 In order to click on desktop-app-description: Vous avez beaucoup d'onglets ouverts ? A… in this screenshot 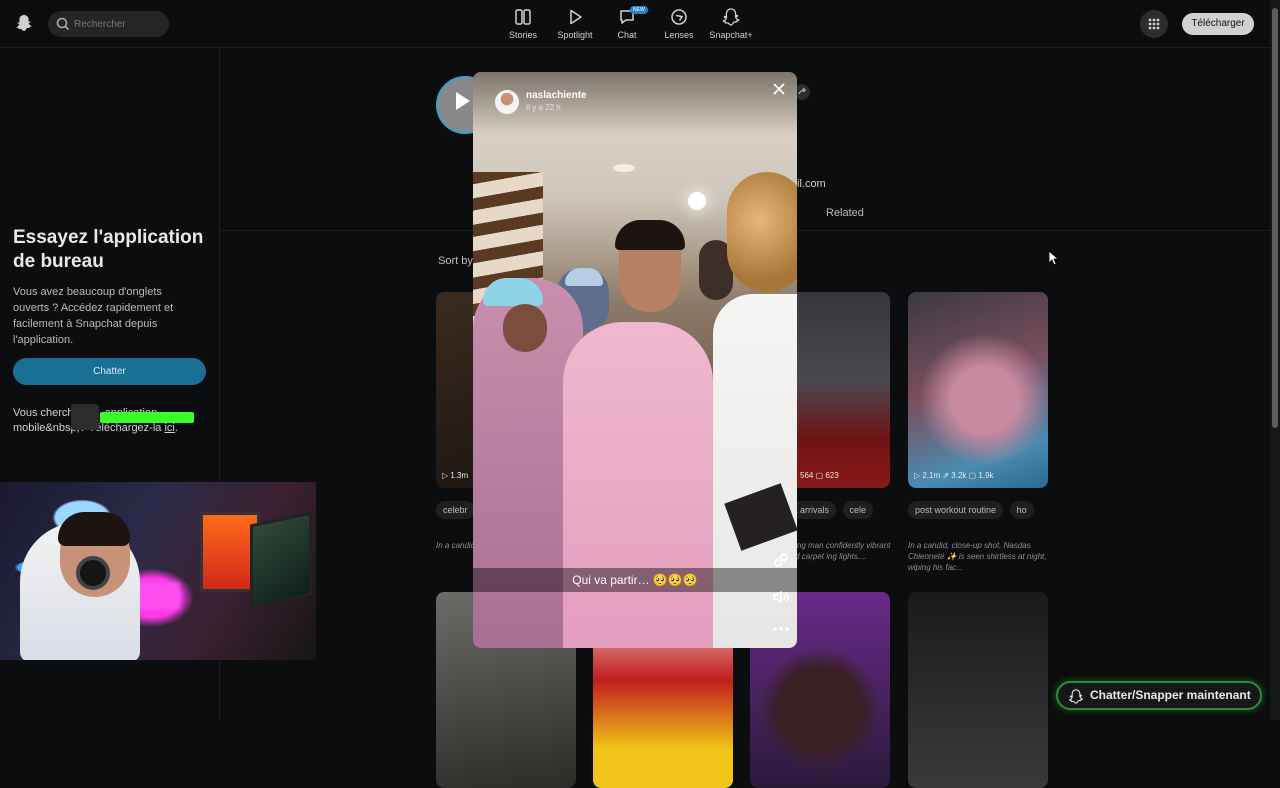, I will do `click(93, 316)`.